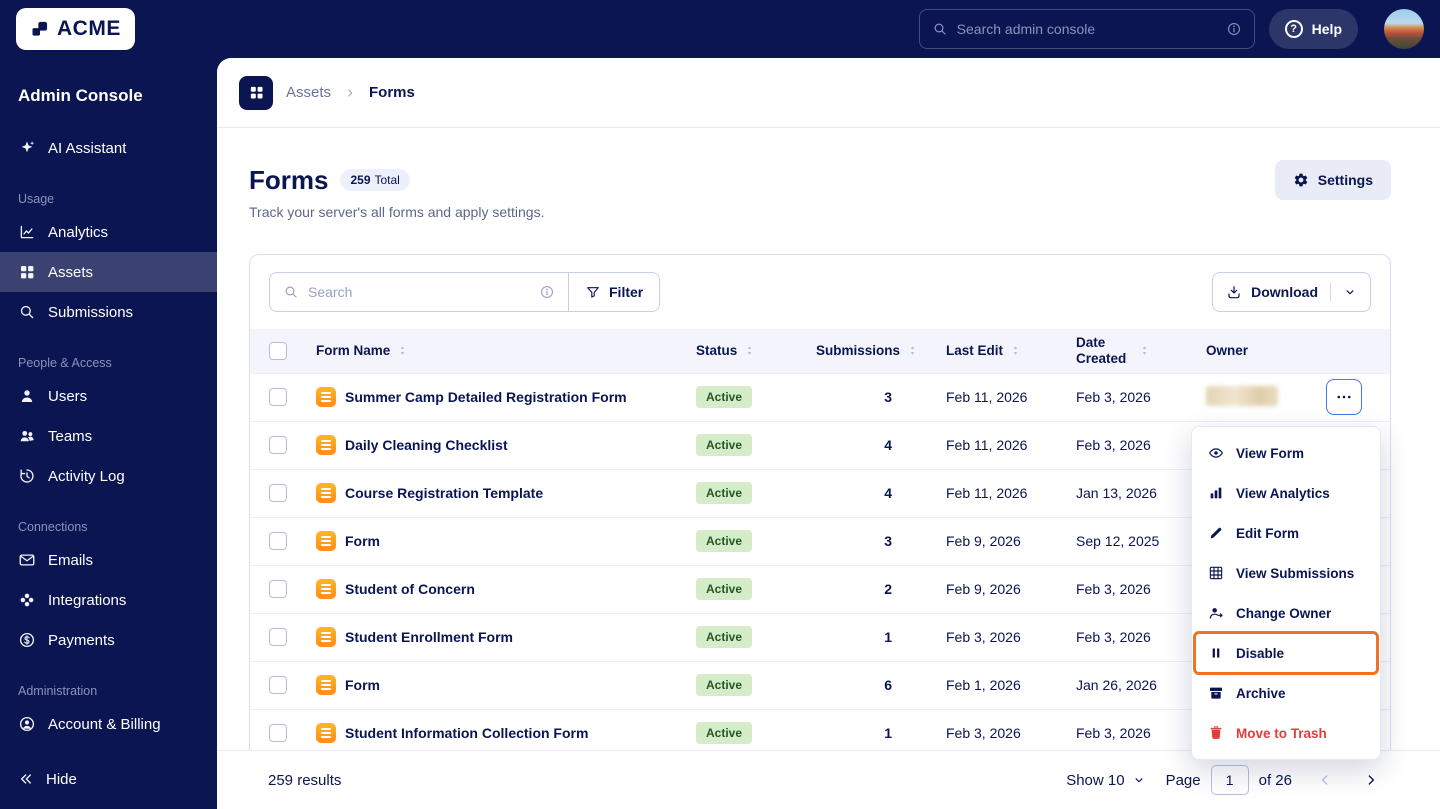  I want to click on sidebar-item-analytics: Analytics, so click(108, 232).